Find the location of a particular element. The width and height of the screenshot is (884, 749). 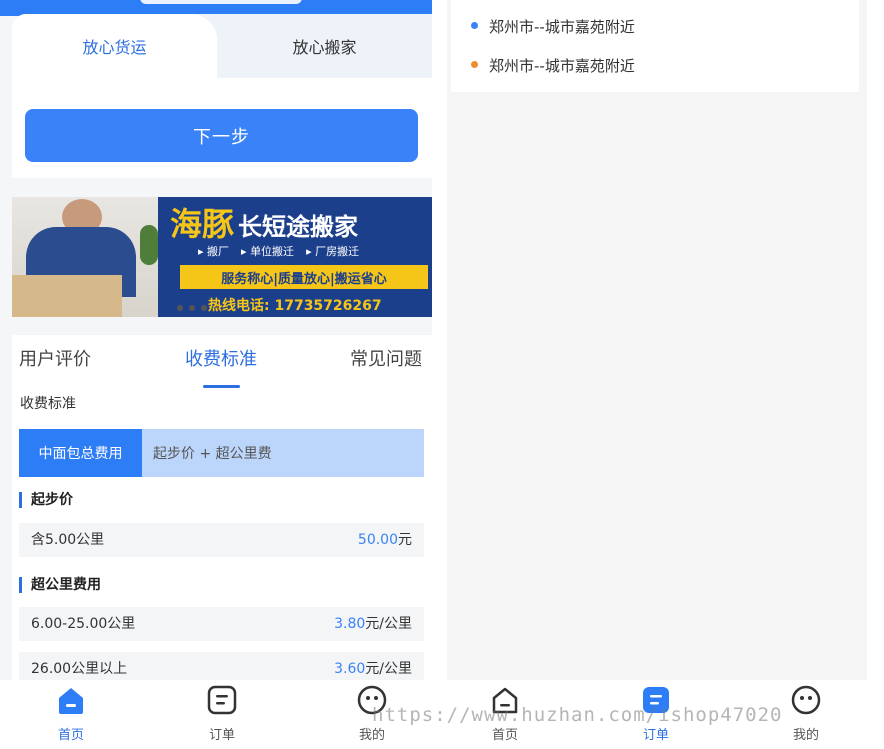

tab-user-reviews: 用户评价 is located at coordinates (55, 358).